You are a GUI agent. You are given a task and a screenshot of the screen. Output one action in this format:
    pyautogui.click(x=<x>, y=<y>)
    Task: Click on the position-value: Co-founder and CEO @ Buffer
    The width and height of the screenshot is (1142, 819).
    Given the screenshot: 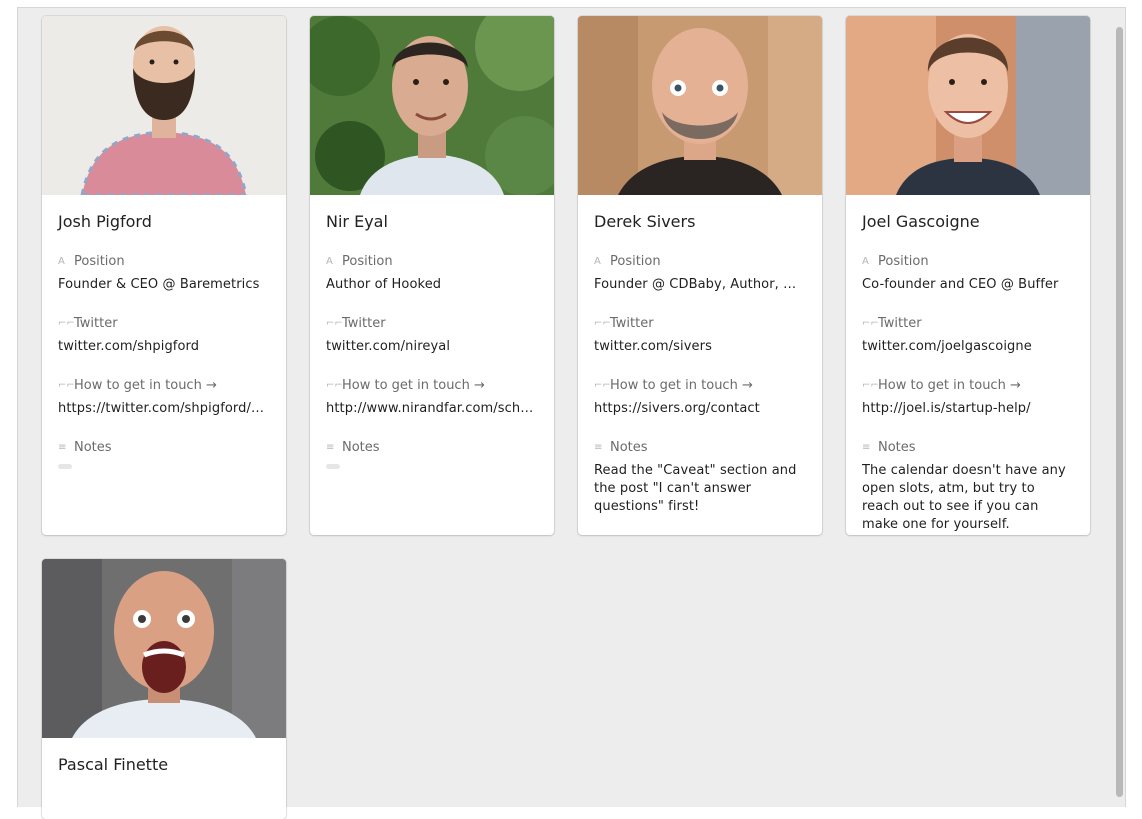 What is the action you would take?
    pyautogui.click(x=960, y=284)
    